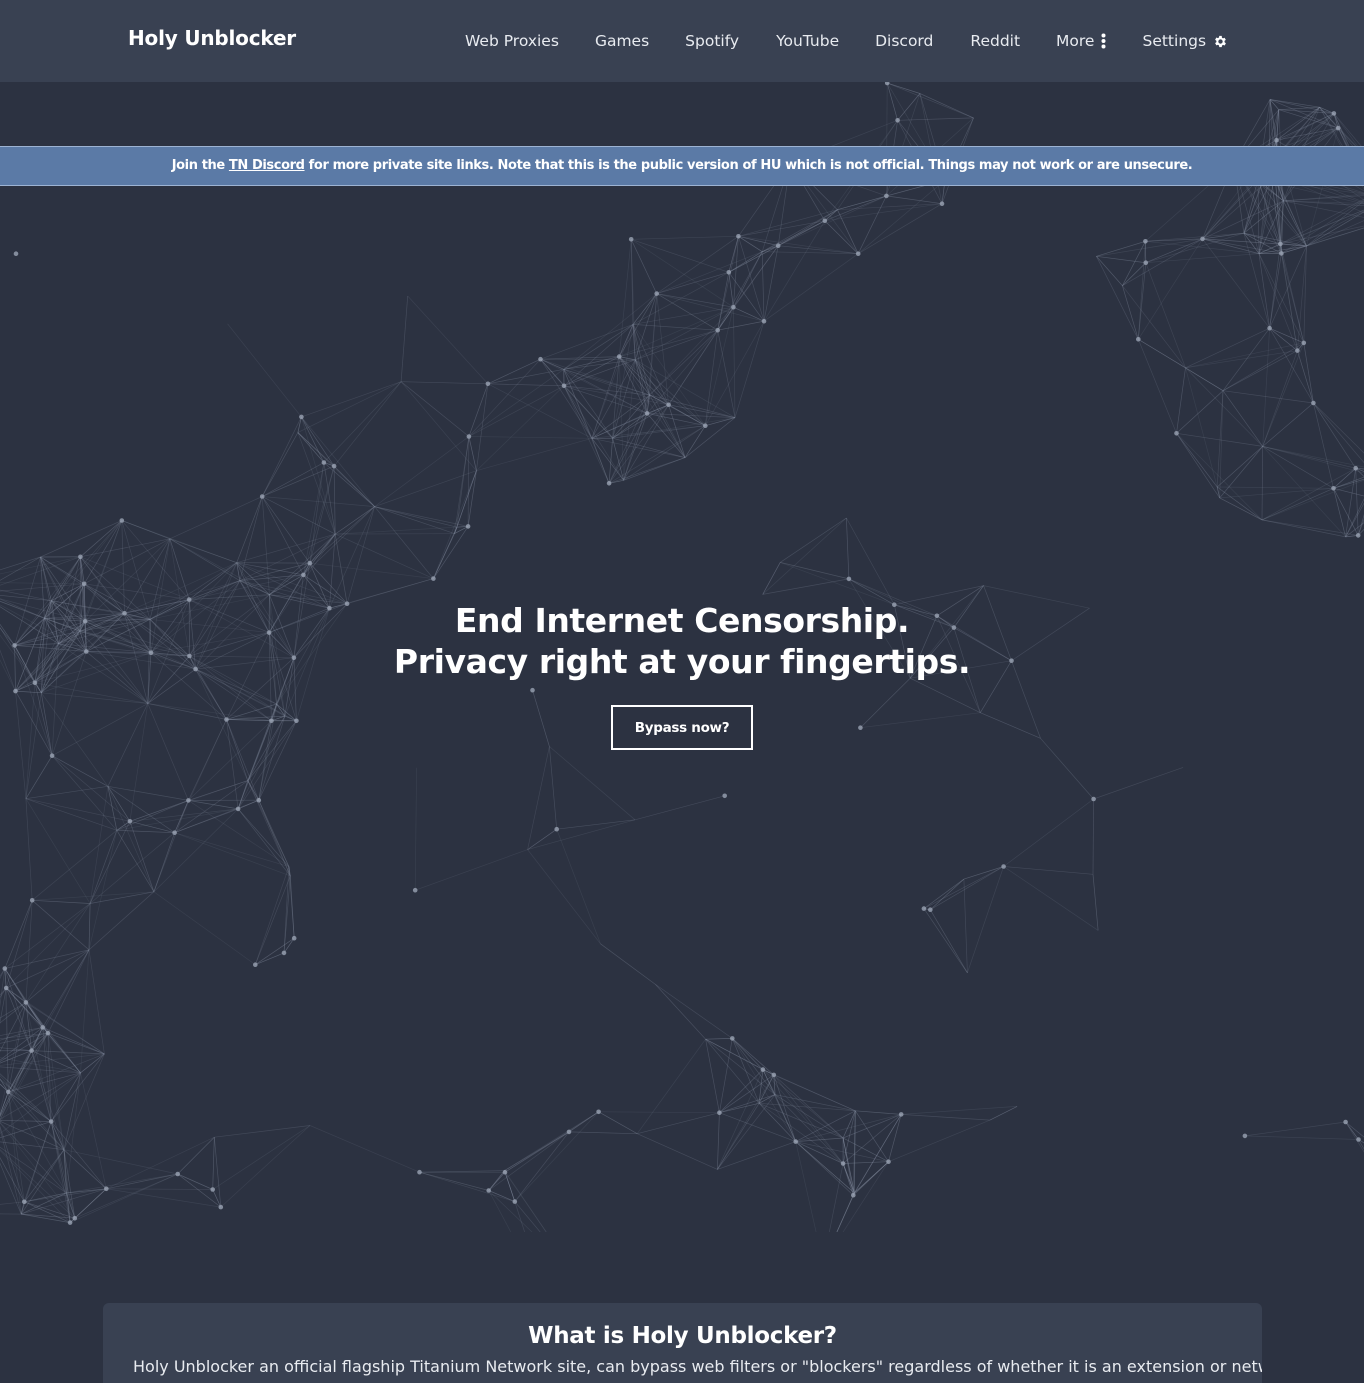 The height and width of the screenshot is (1383, 1364). What do you see at coordinates (1185, 41) in the screenshot?
I see `nav-link-settings: Settings` at bounding box center [1185, 41].